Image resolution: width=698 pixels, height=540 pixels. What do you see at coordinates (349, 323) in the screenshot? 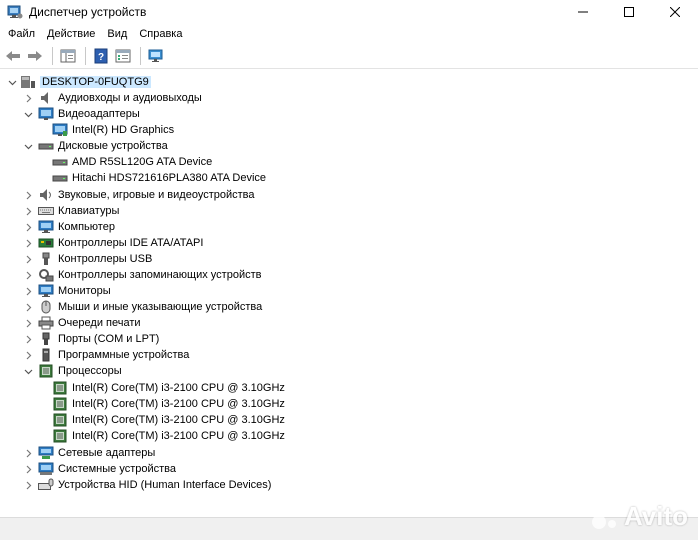
I see `tree-item-print-queue: Очереди печати` at bounding box center [349, 323].